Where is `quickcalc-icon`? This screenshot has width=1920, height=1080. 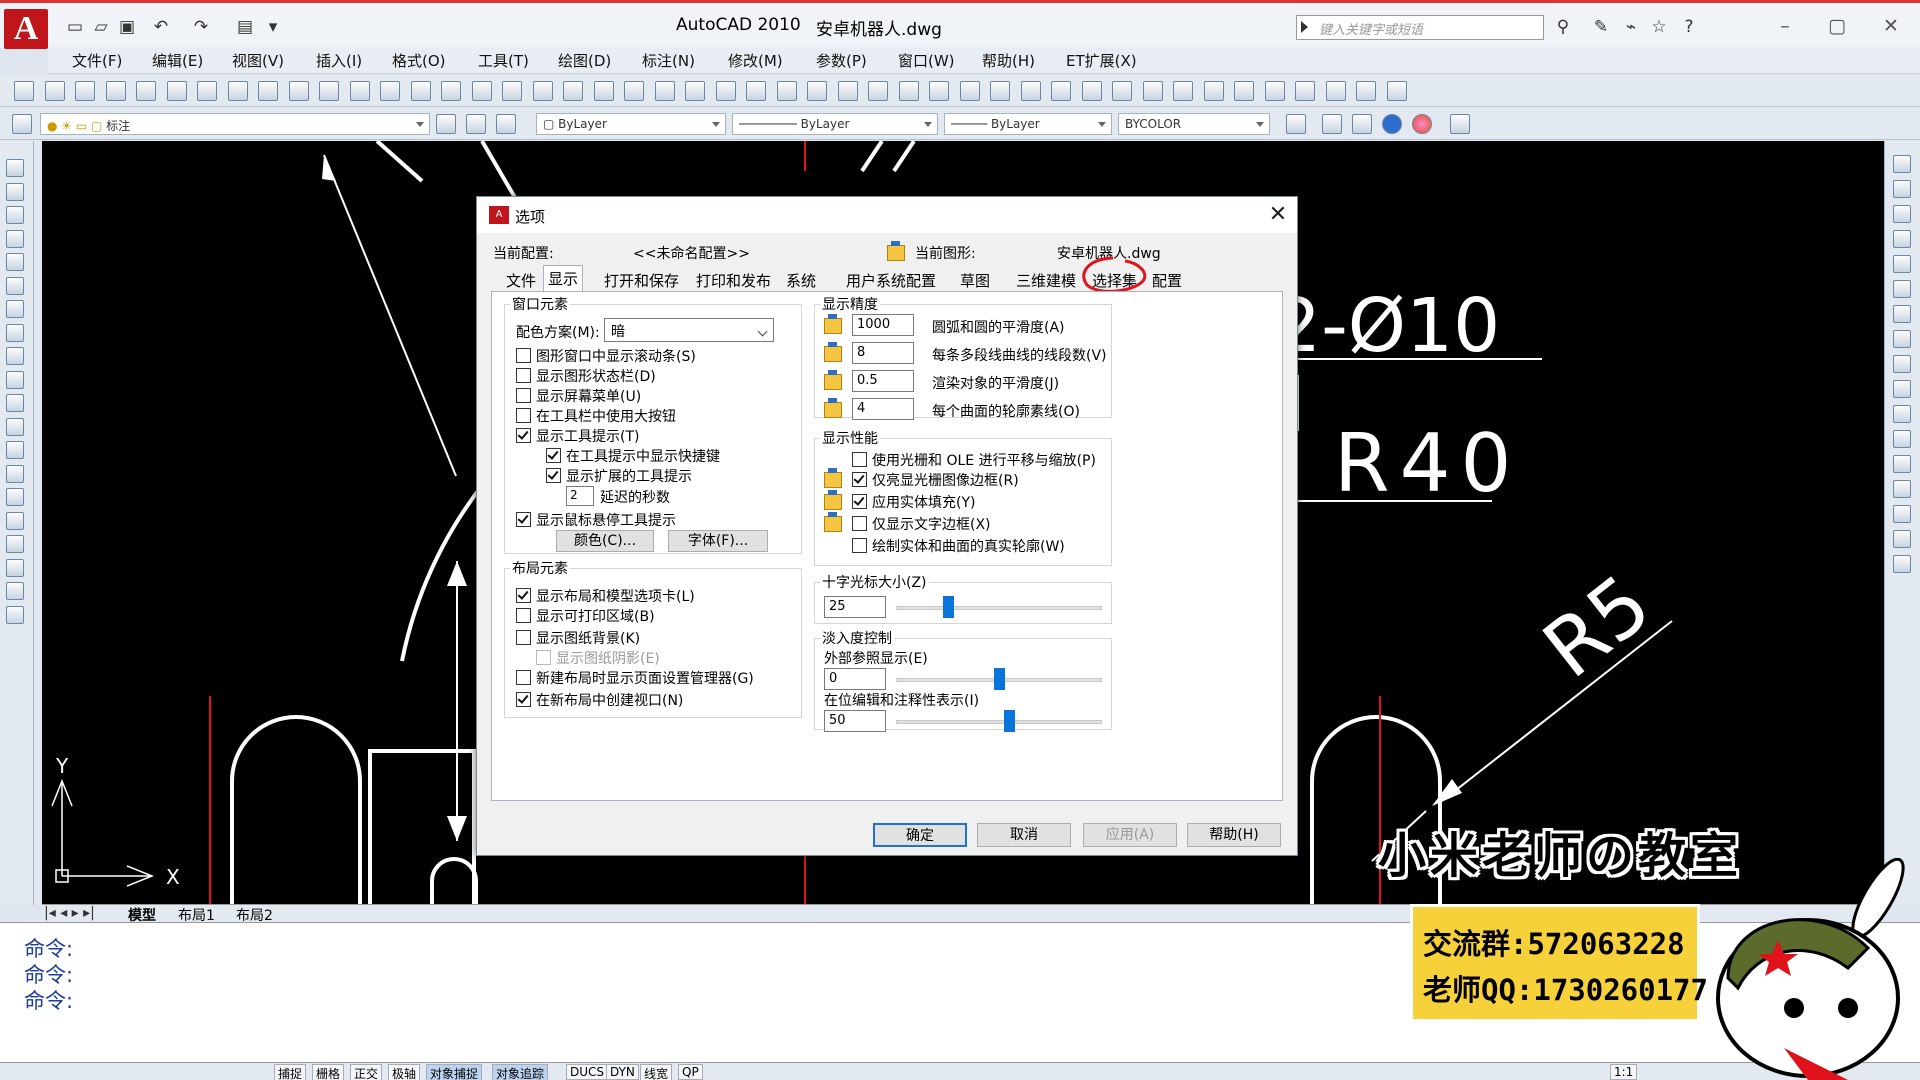
quickcalc-icon is located at coordinates (756, 91).